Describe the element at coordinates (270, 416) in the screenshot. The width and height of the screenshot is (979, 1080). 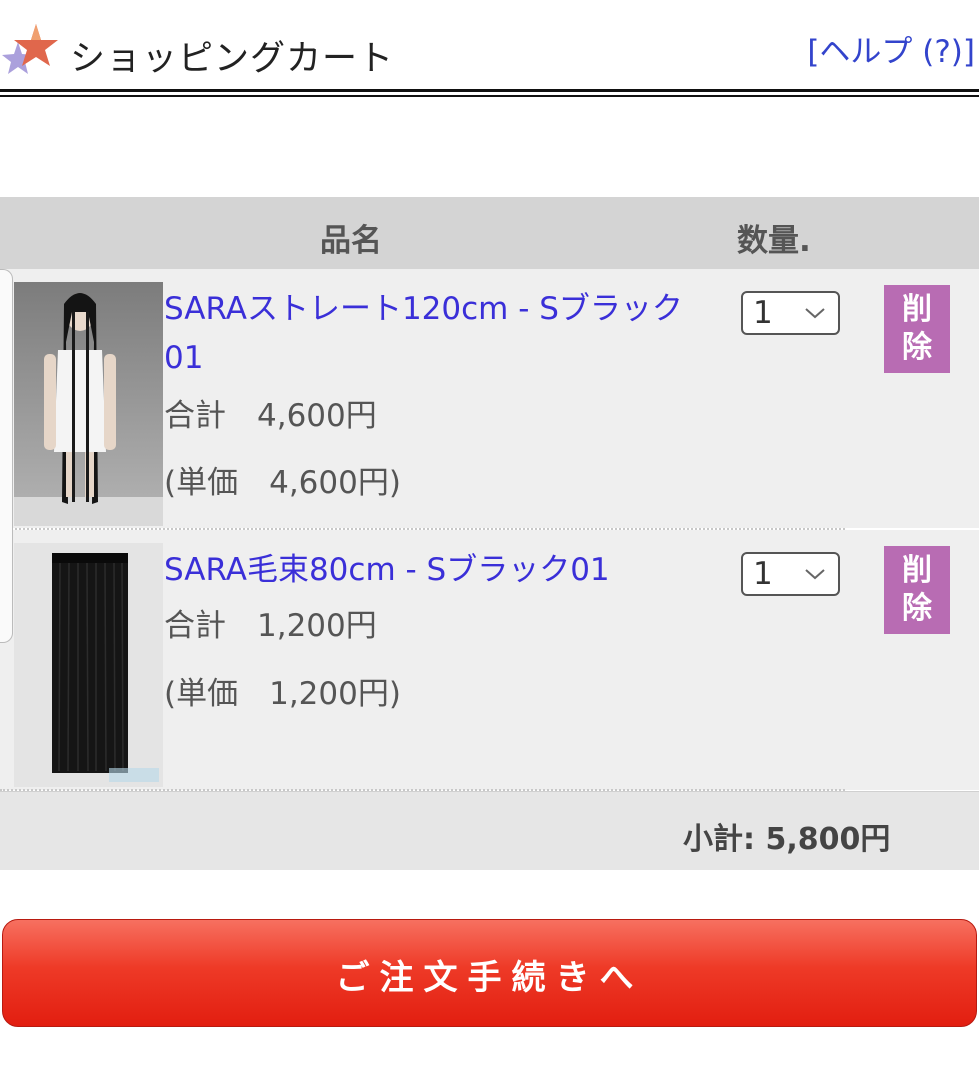
I see `line-total: 合計 4,600円` at that location.